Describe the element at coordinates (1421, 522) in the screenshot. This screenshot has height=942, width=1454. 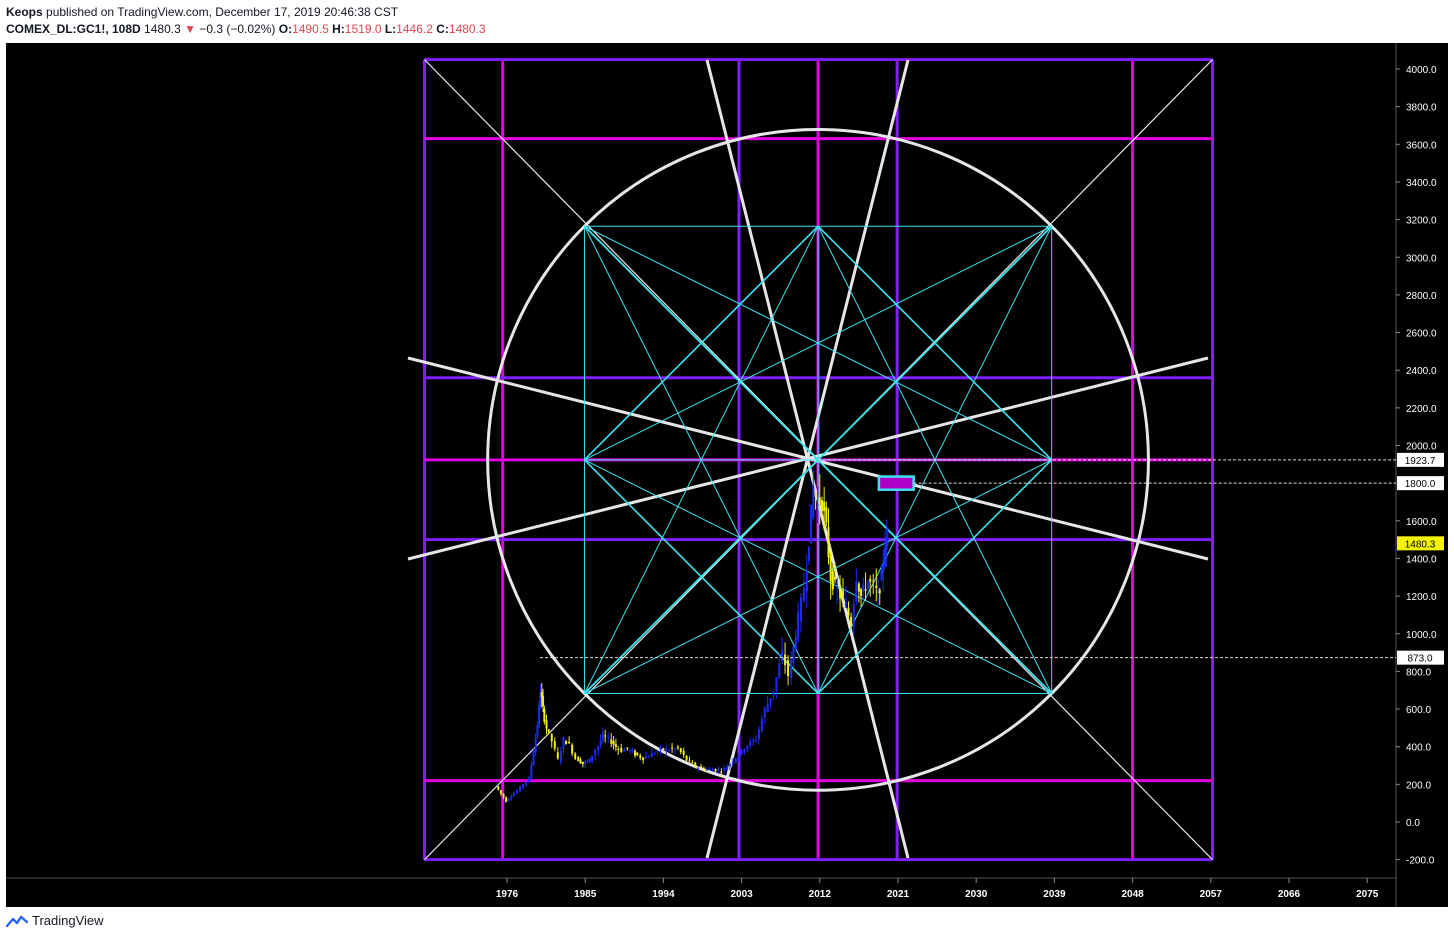
I see `y-tick-label: 1600.0` at that location.